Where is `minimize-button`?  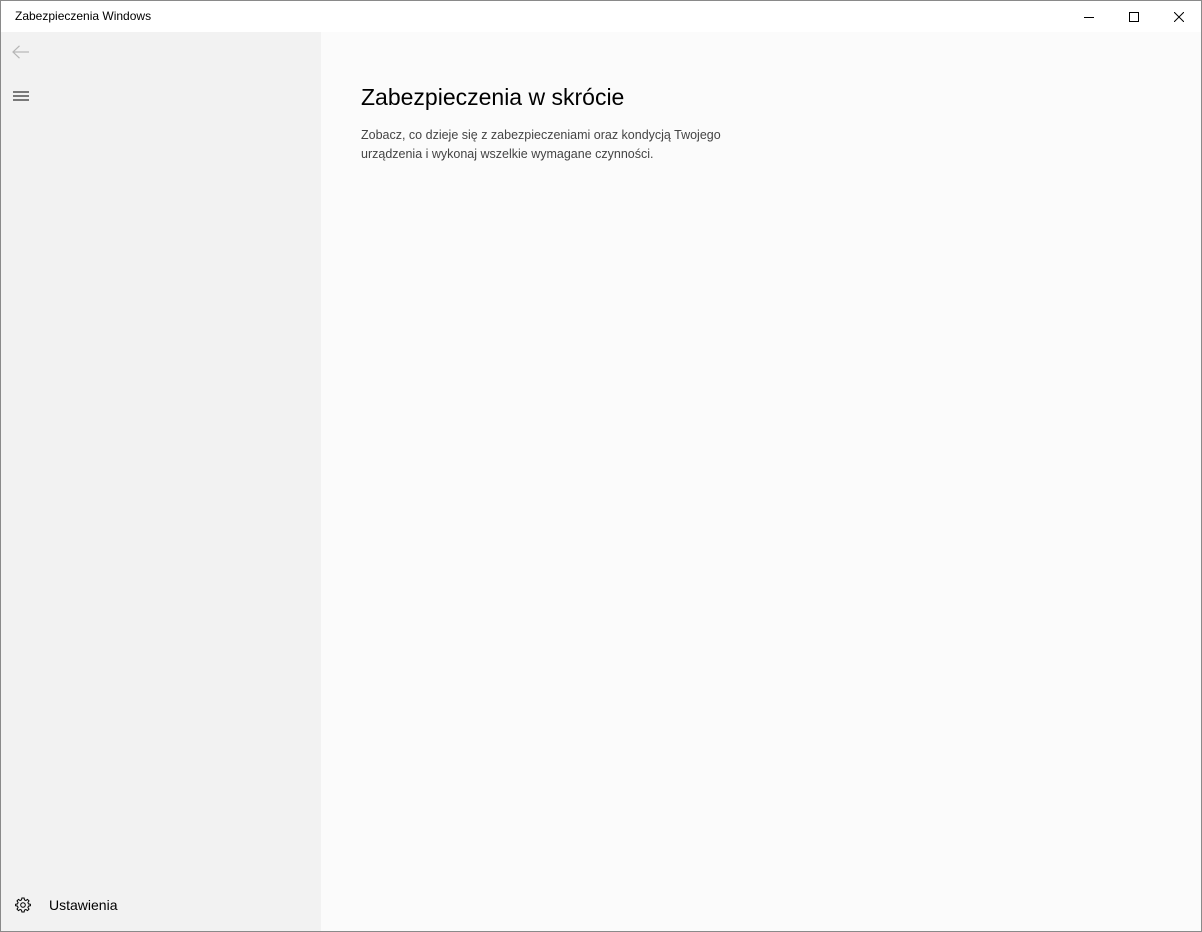
minimize-button is located at coordinates (1088, 16).